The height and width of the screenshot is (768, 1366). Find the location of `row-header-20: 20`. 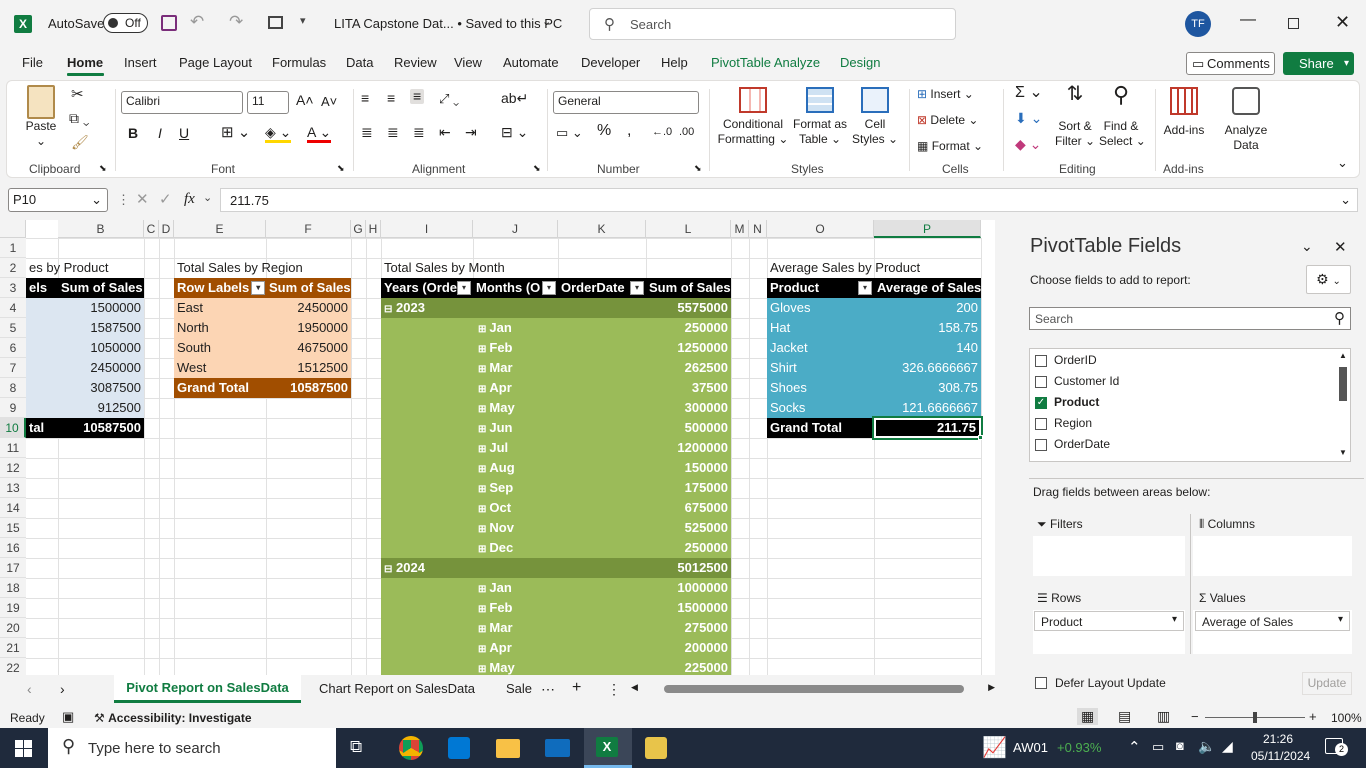

row-header-20: 20 is located at coordinates (13, 628).